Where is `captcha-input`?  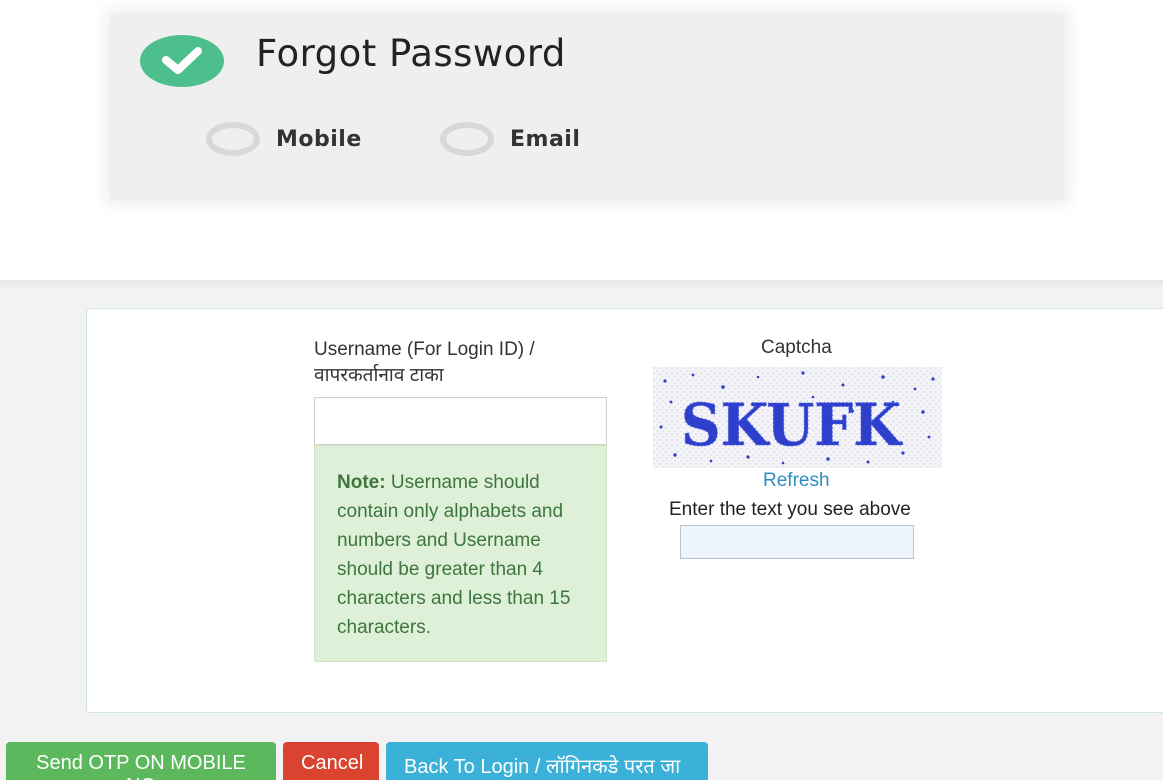 captcha-input is located at coordinates (797, 542).